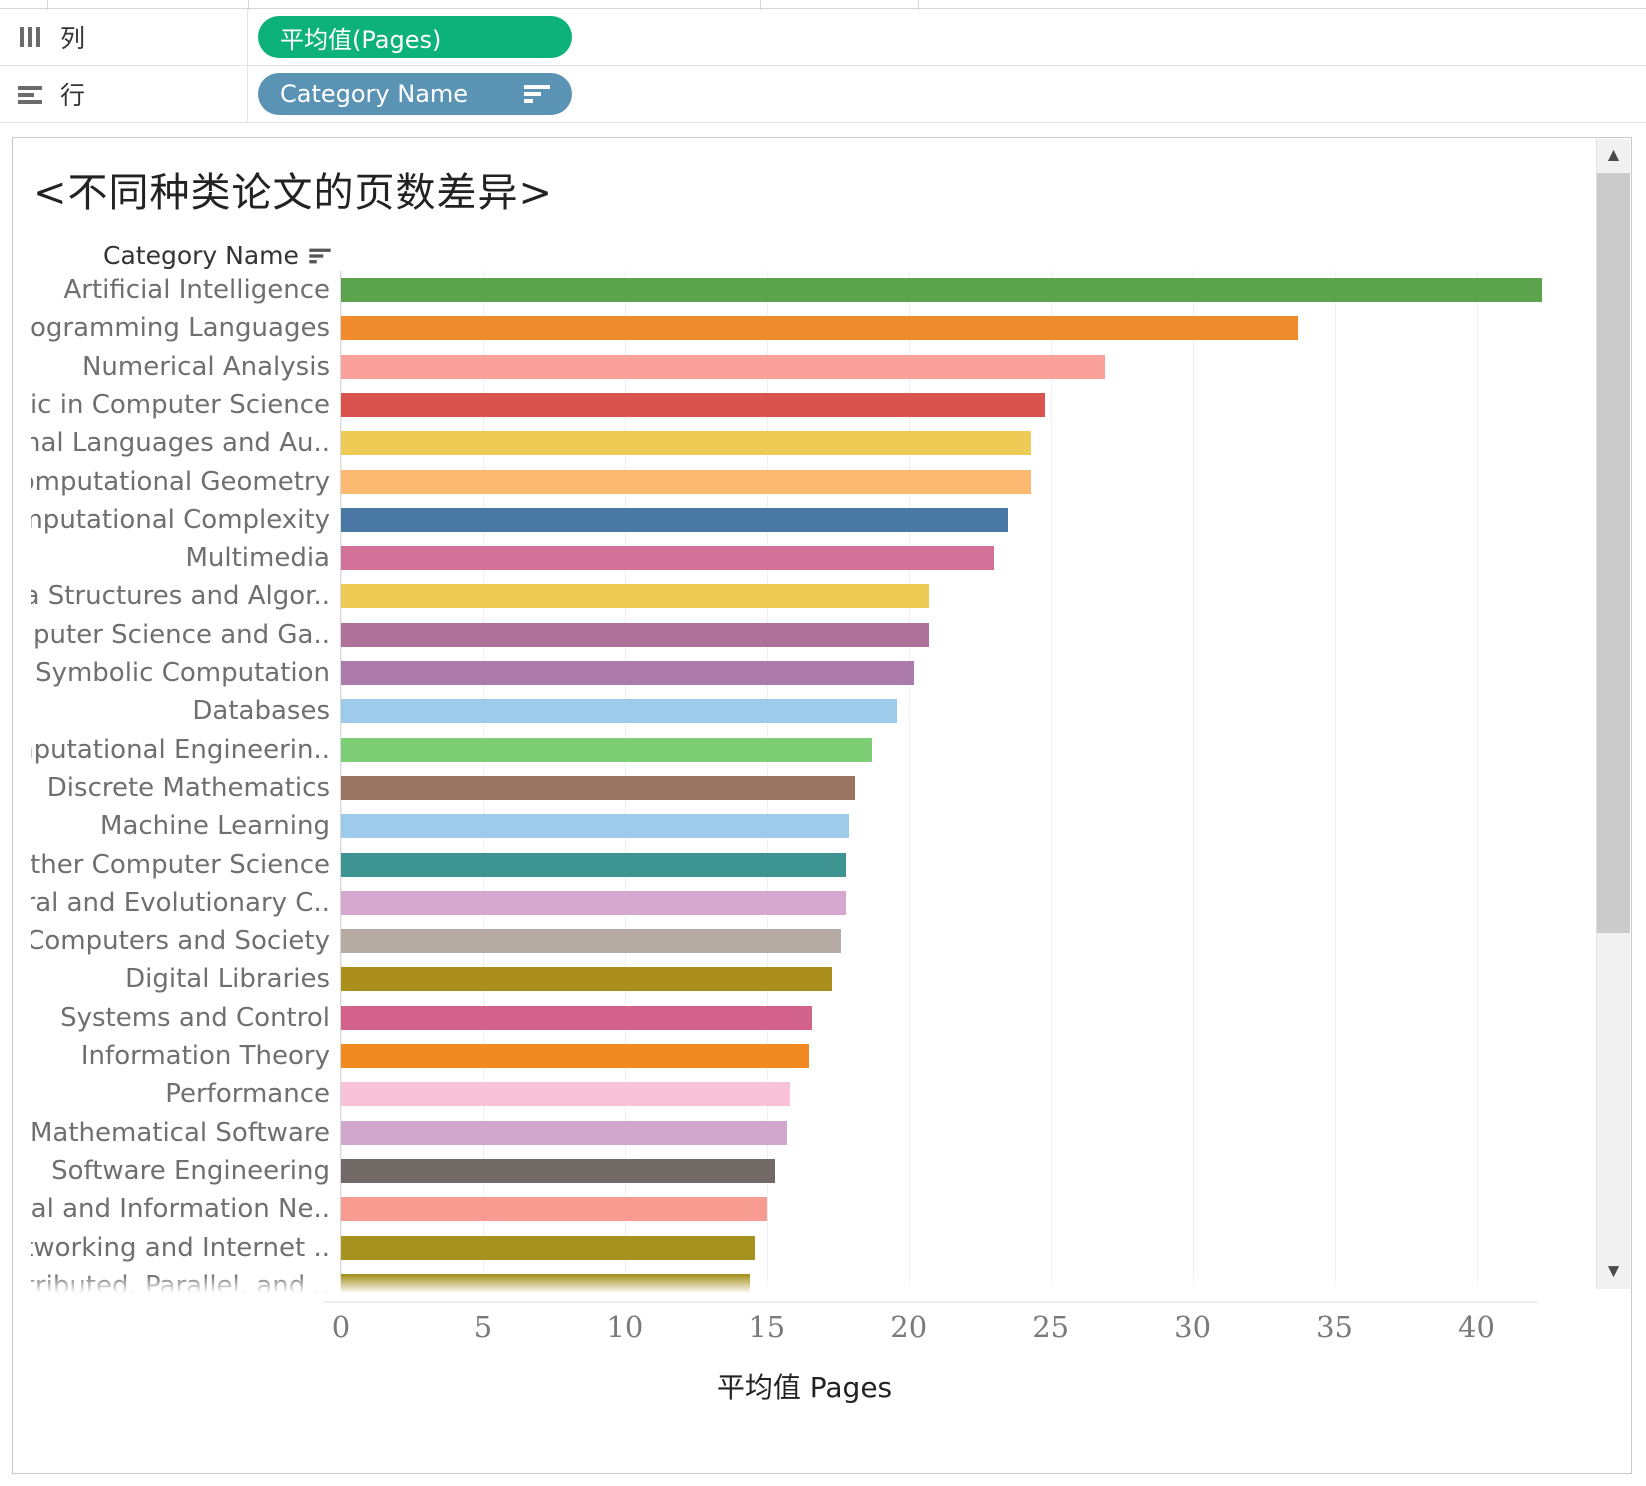 Image resolution: width=1646 pixels, height=1486 pixels. Describe the element at coordinates (201, 255) in the screenshot. I see `row-axis-header-label: Category Name` at that location.